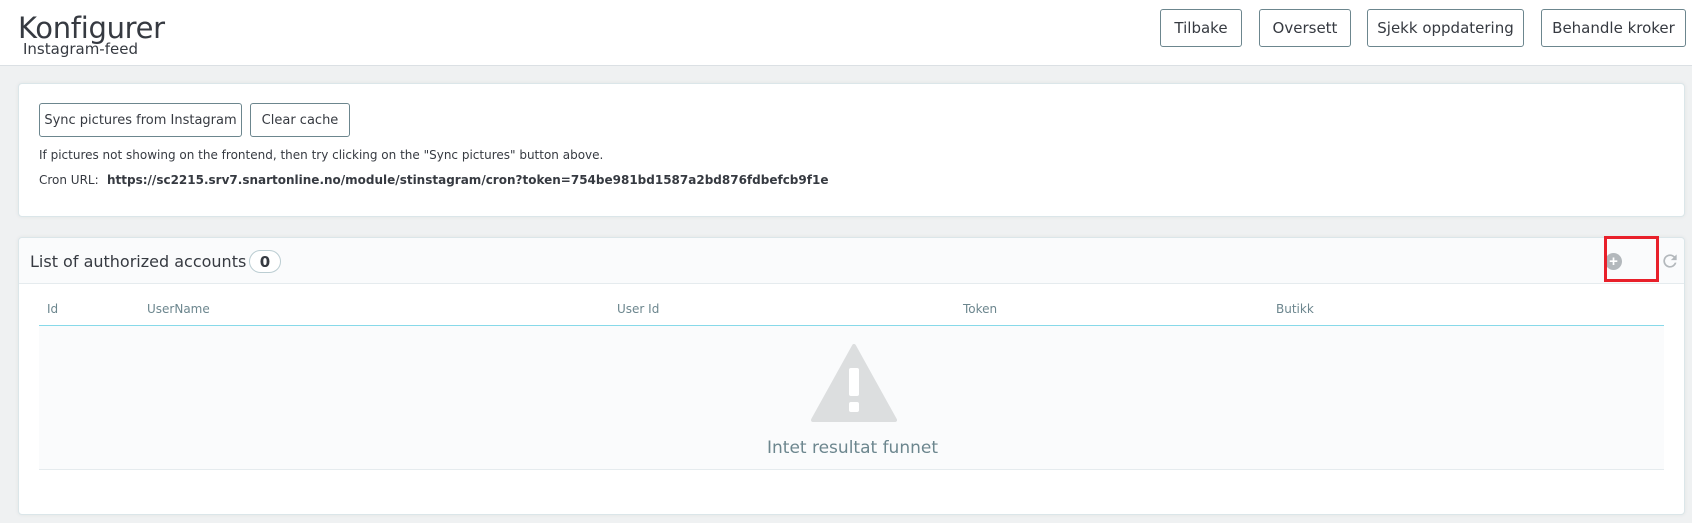 The width and height of the screenshot is (1692, 523). I want to click on column-header-token: Token, so click(980, 309).